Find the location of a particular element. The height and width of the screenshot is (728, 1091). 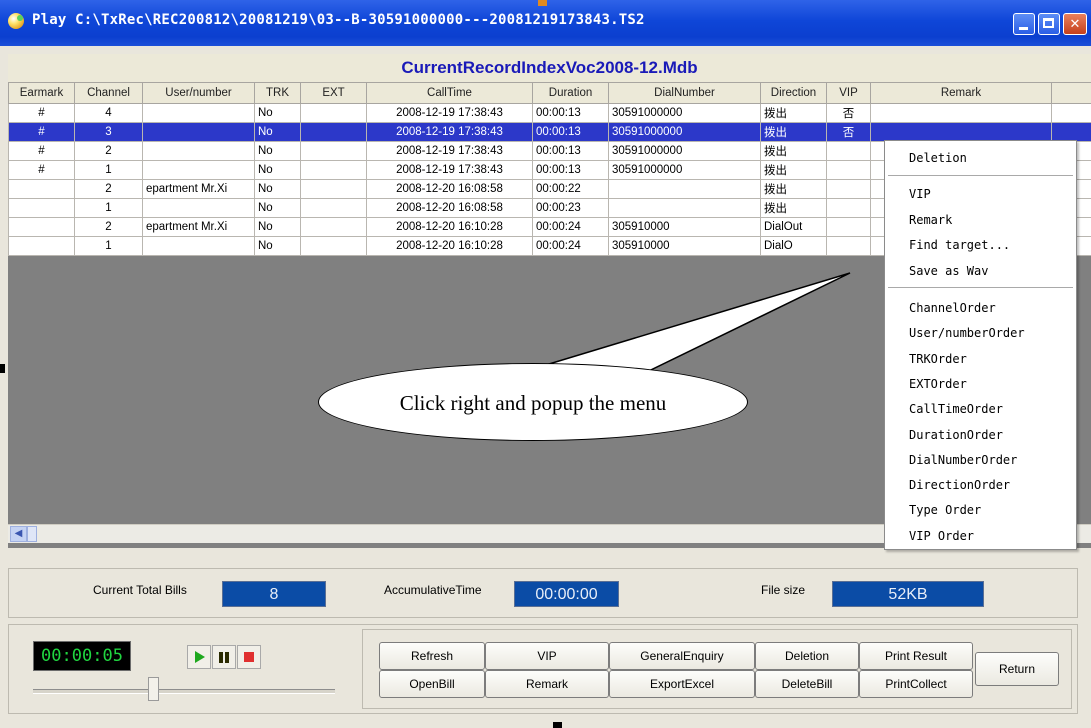

stop-icon is located at coordinates (249, 657).